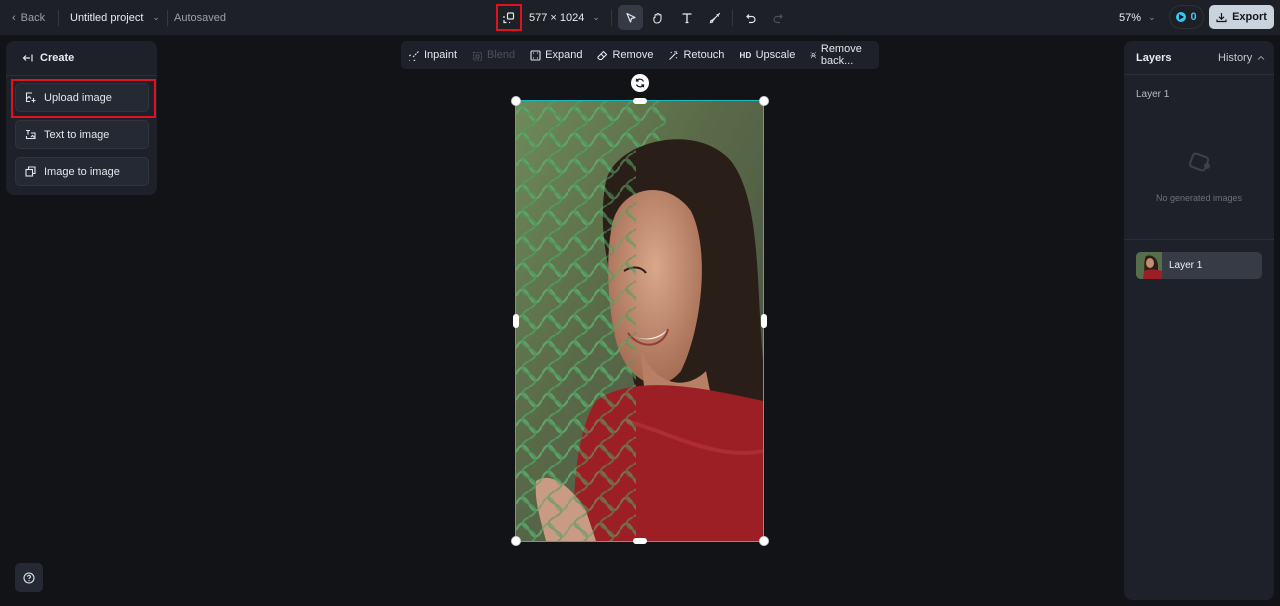 This screenshot has width=1280, height=606. Describe the element at coordinates (516, 321) in the screenshot. I see `resize-handle-left` at that location.